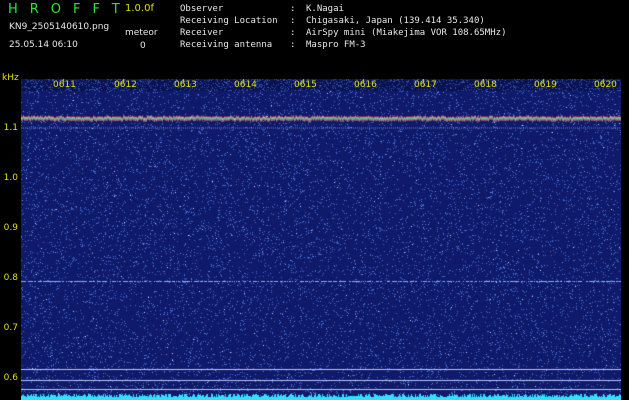 The height and width of the screenshot is (400, 629). I want to click on x-tick-label: 0620, so click(605, 85).